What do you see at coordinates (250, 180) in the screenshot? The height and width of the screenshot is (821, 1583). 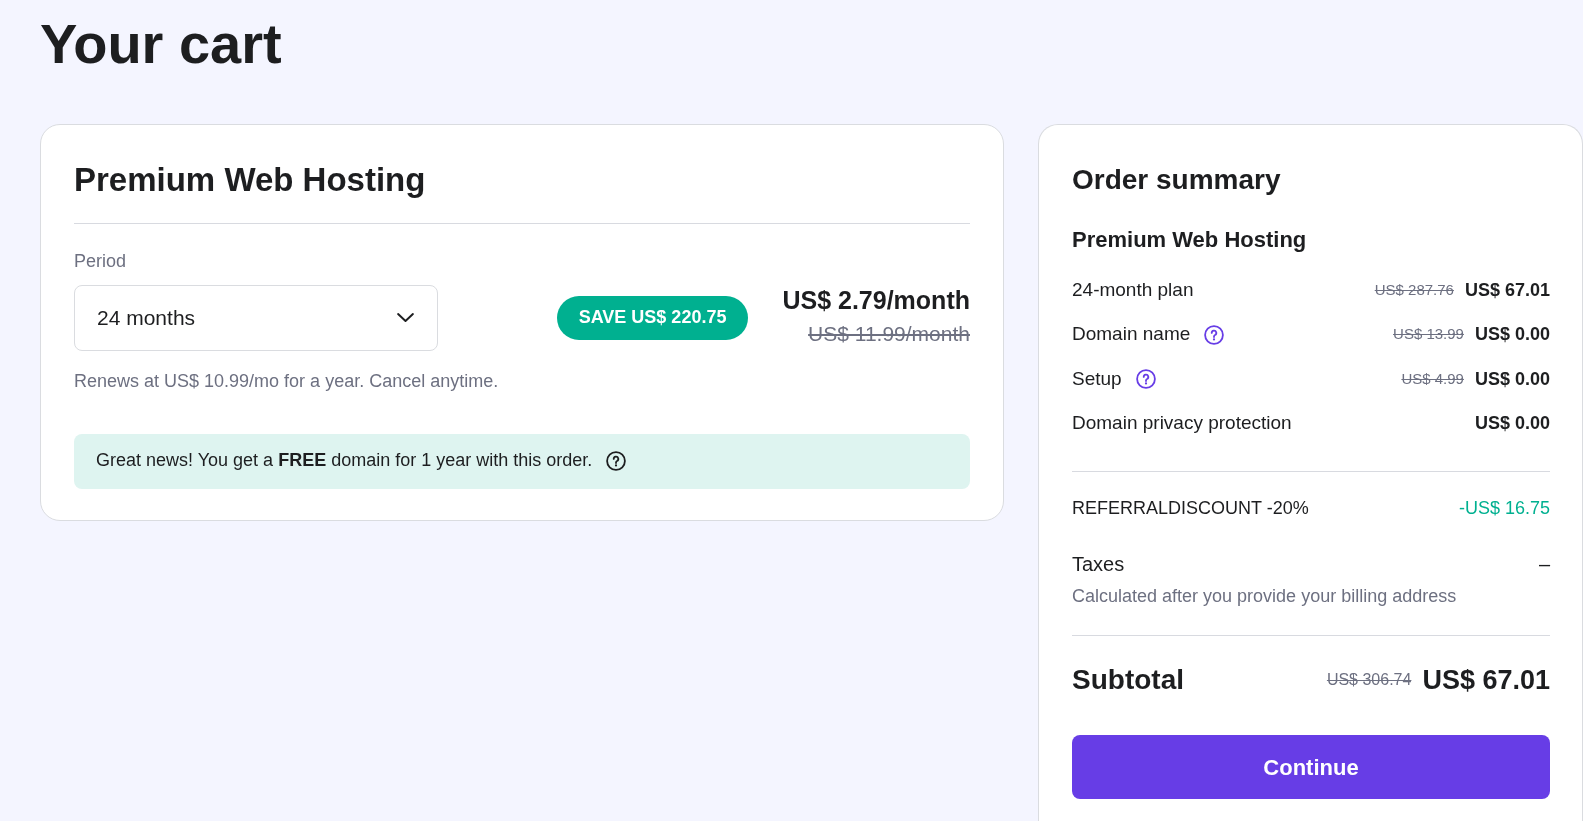 I see `product-title: Premium Web Hosting` at bounding box center [250, 180].